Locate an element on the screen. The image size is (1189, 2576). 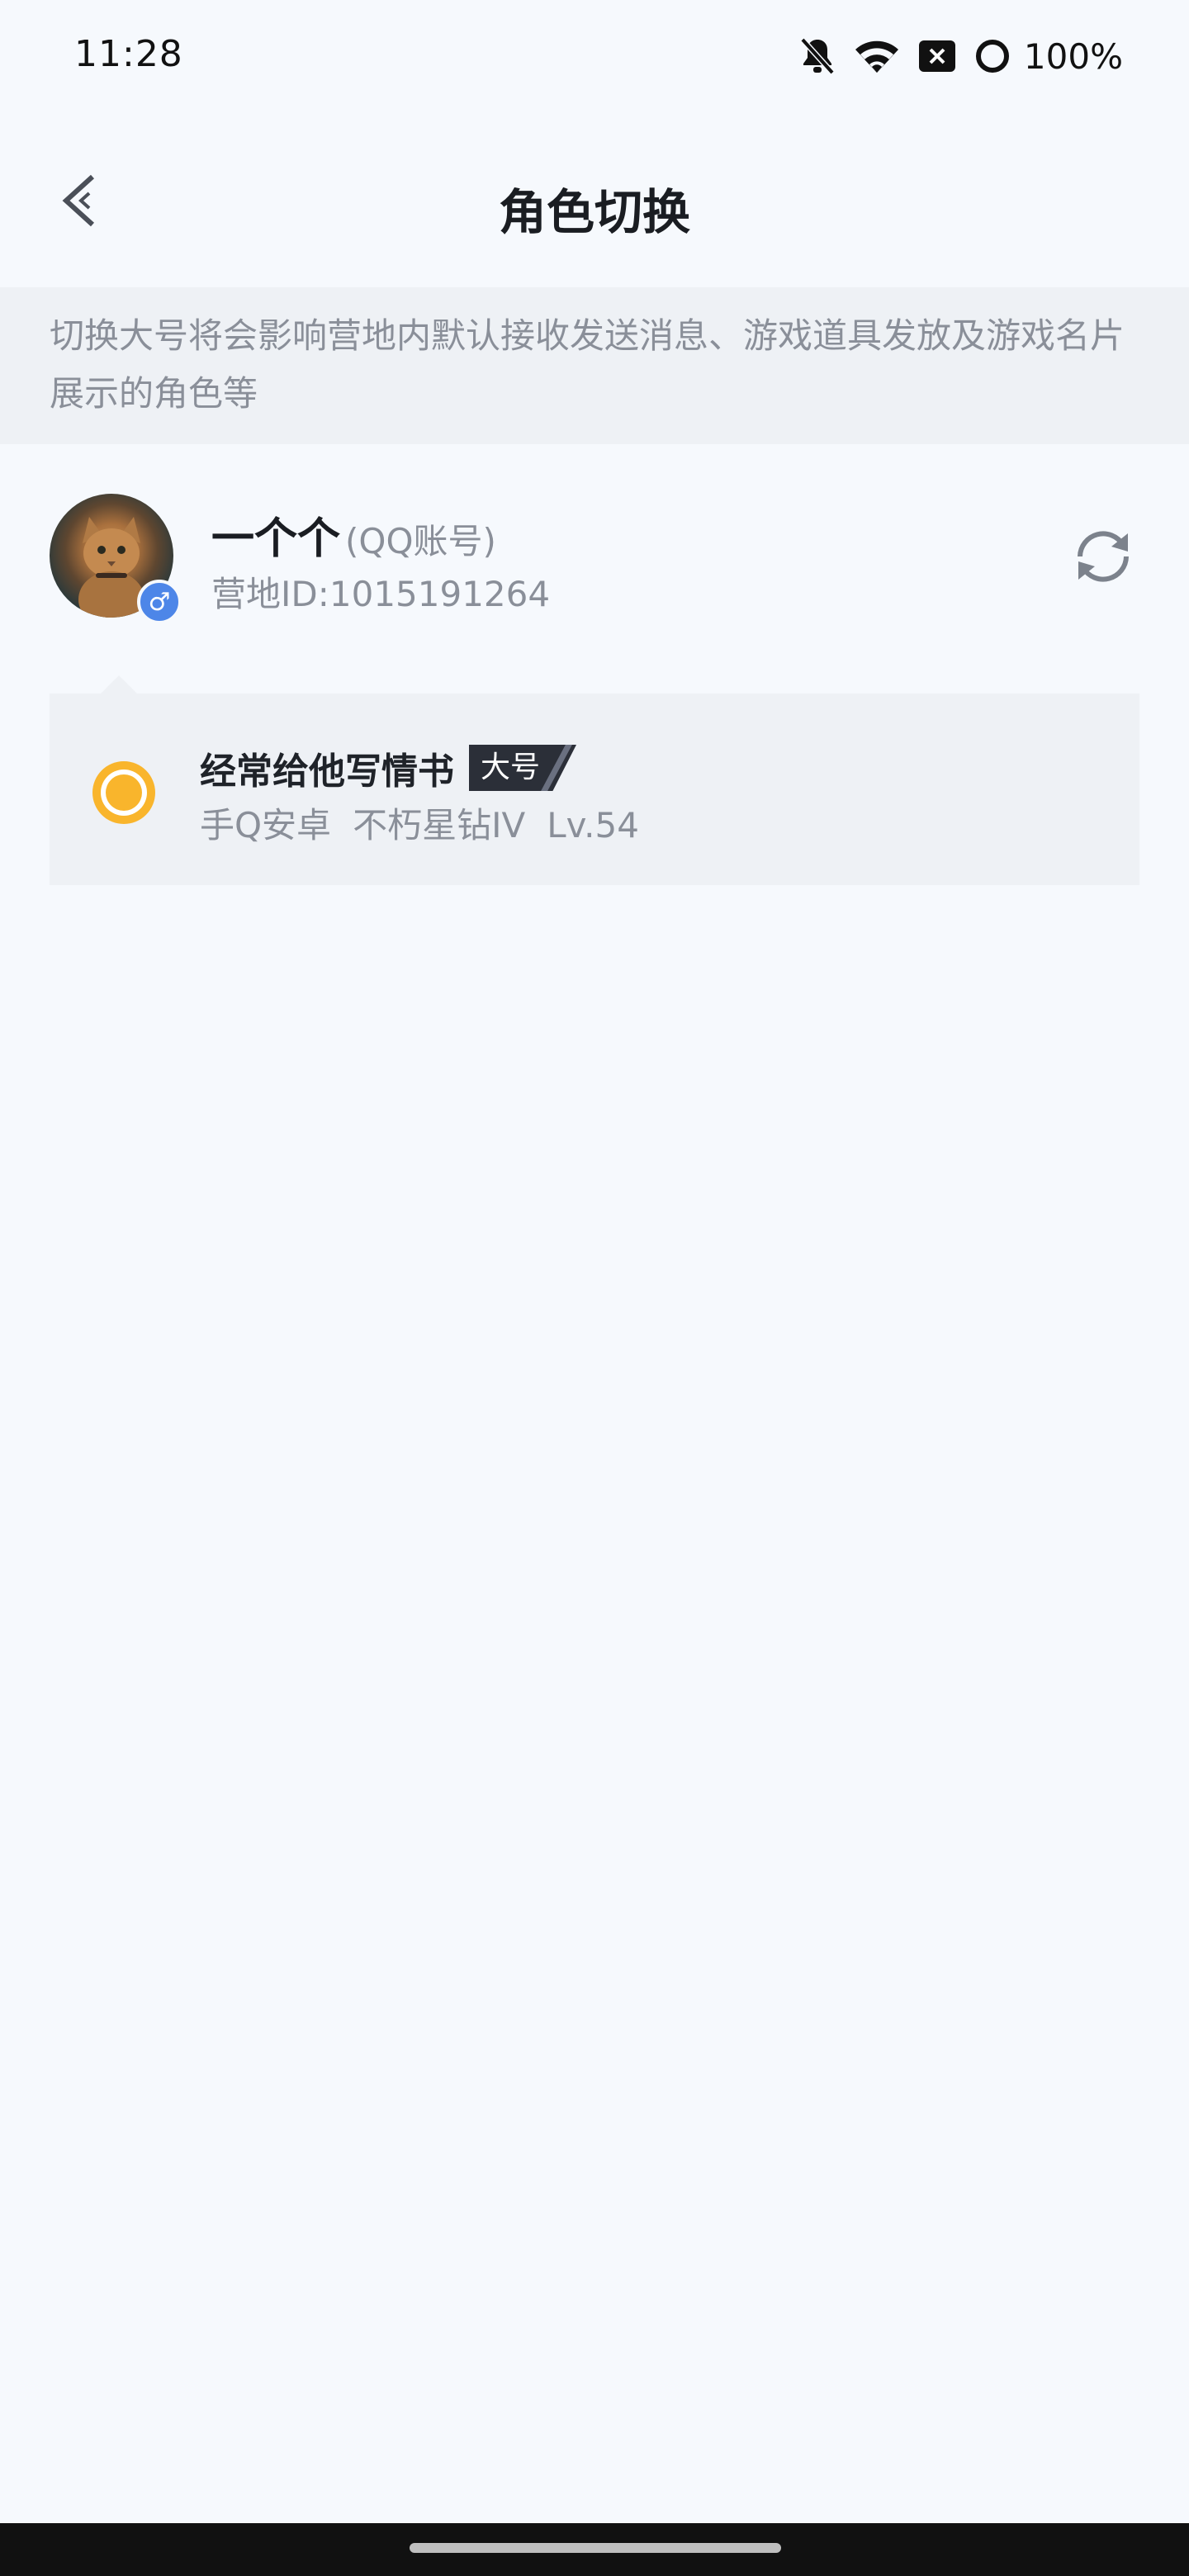
system-nav-bar is located at coordinates (594, 2549).